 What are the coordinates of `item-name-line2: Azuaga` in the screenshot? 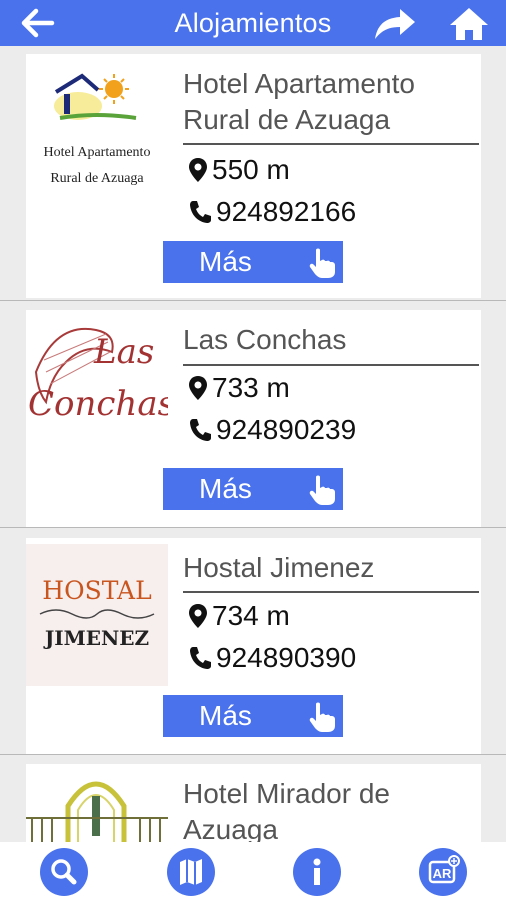 It's located at (230, 828).